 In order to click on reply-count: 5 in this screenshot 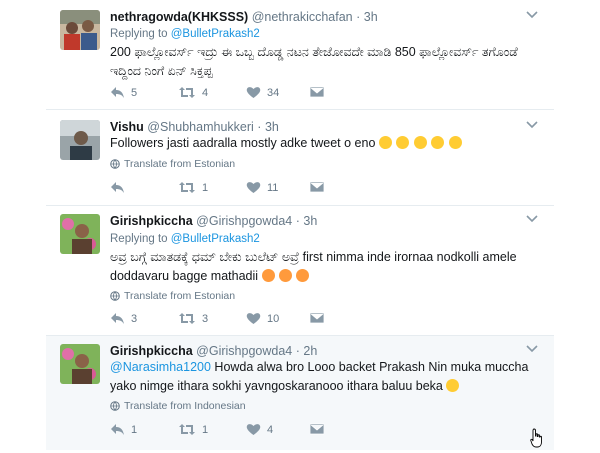, I will do `click(134, 92)`.